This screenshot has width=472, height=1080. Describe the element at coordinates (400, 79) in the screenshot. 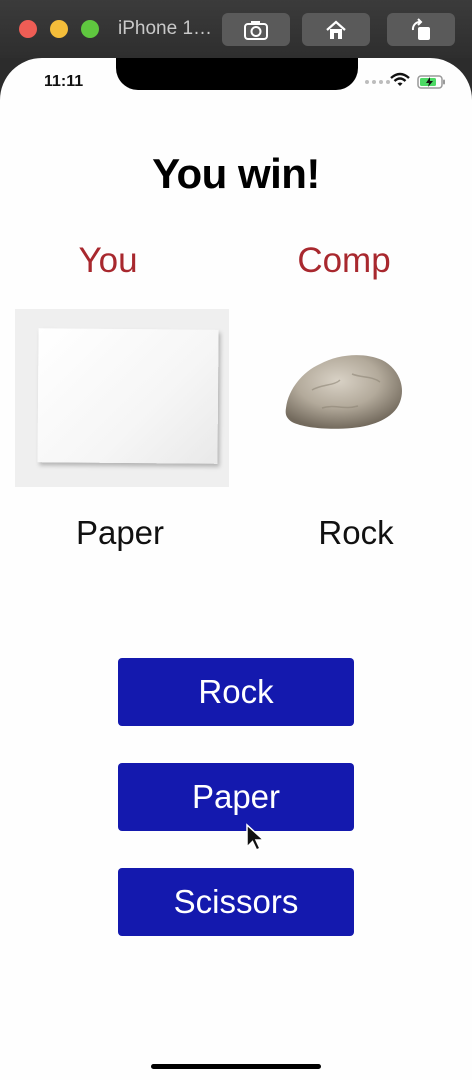

I see `wifi-icon` at that location.